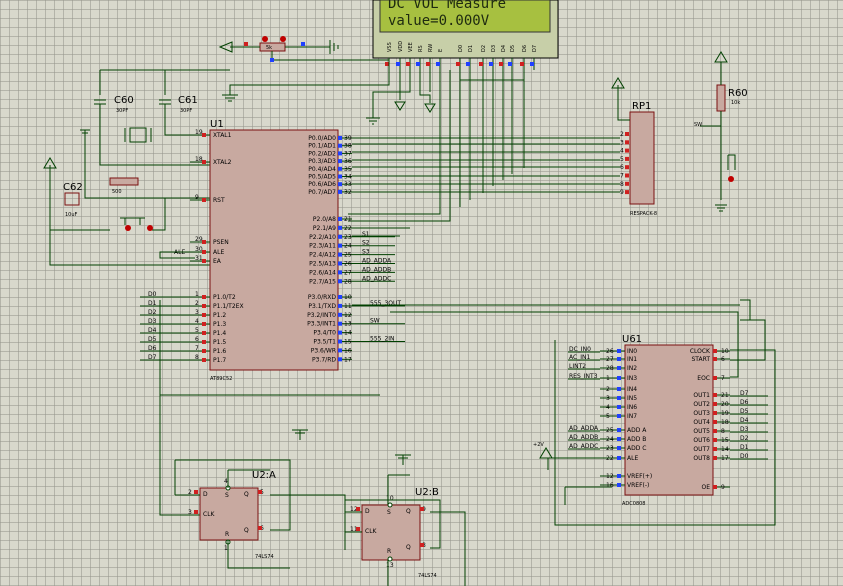 This screenshot has height=586, width=843. What do you see at coordinates (124, 100) in the screenshot?
I see `c60-ref: C60` at bounding box center [124, 100].